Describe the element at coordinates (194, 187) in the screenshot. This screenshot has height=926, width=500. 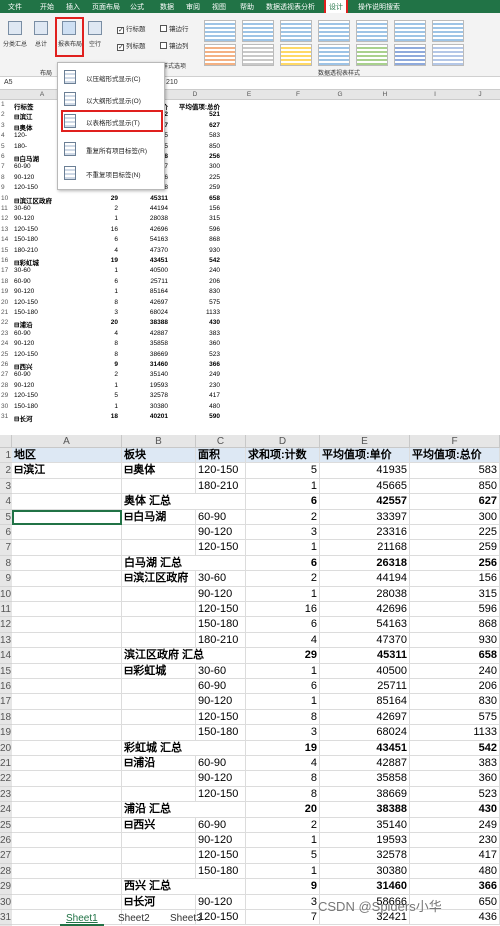
I see `top-grid-cell: 259` at that location.